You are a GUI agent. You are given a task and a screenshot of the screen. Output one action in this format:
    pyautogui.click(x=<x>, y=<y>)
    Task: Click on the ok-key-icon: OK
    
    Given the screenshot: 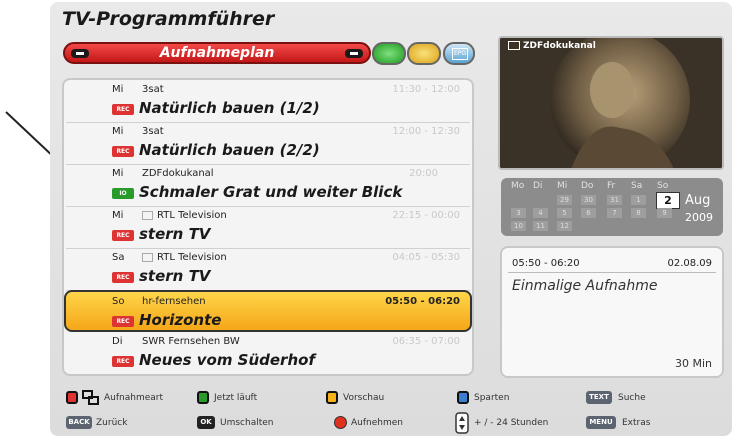 What is the action you would take?
    pyautogui.click(x=206, y=422)
    